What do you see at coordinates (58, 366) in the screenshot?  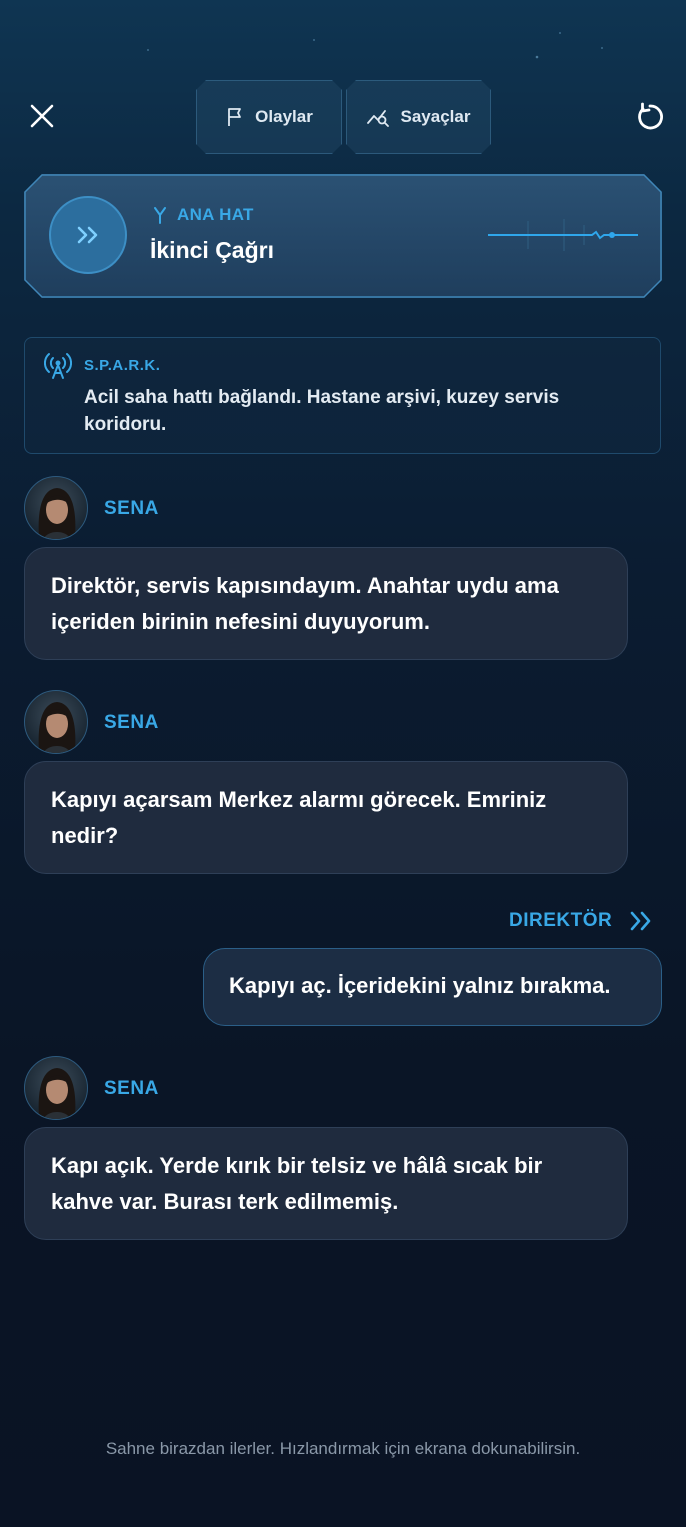 I see `radio-antenna-icon` at bounding box center [58, 366].